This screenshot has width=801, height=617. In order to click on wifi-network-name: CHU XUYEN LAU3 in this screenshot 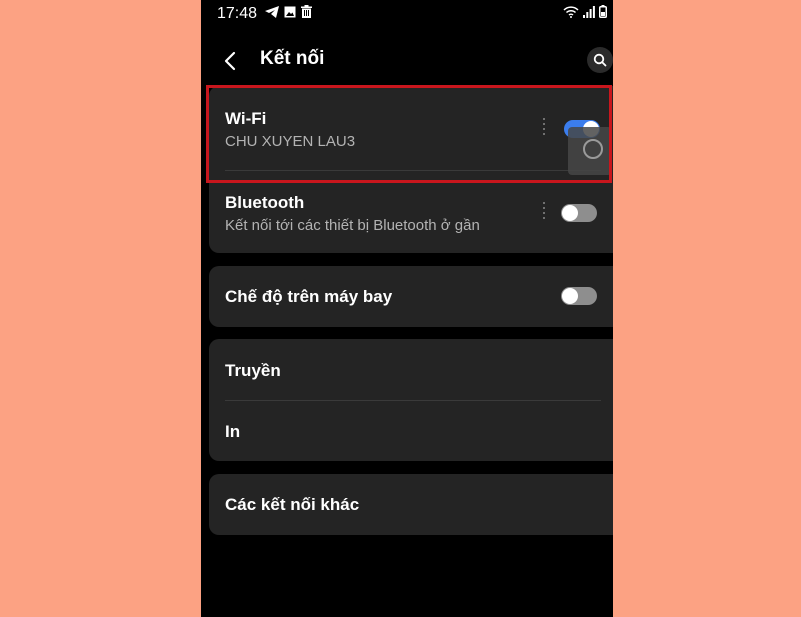, I will do `click(290, 141)`.